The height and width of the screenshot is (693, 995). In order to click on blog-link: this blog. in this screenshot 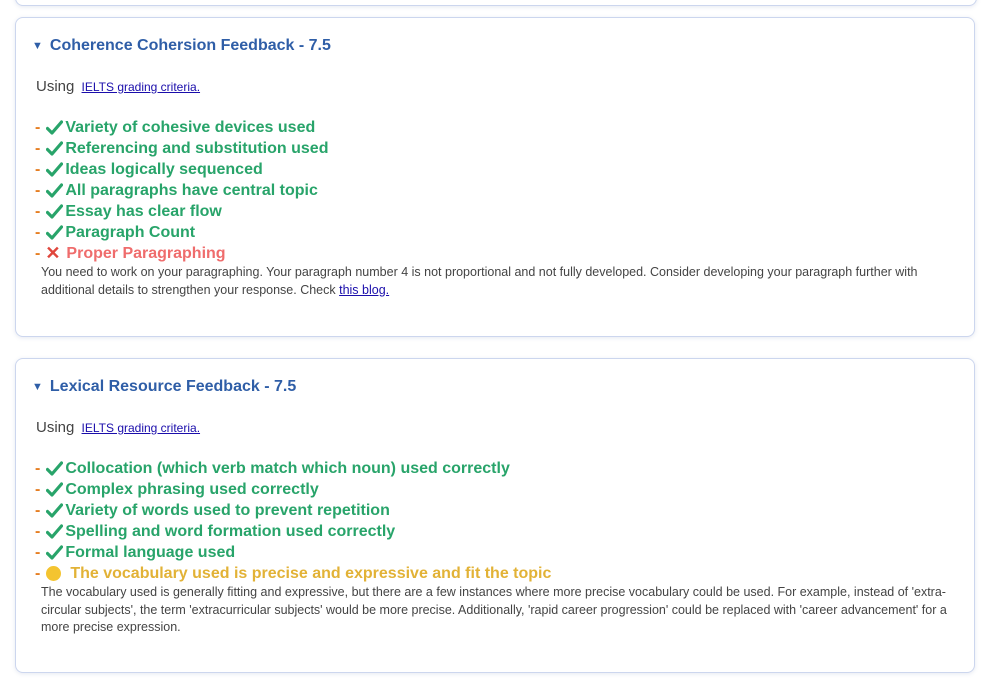, I will do `click(364, 290)`.